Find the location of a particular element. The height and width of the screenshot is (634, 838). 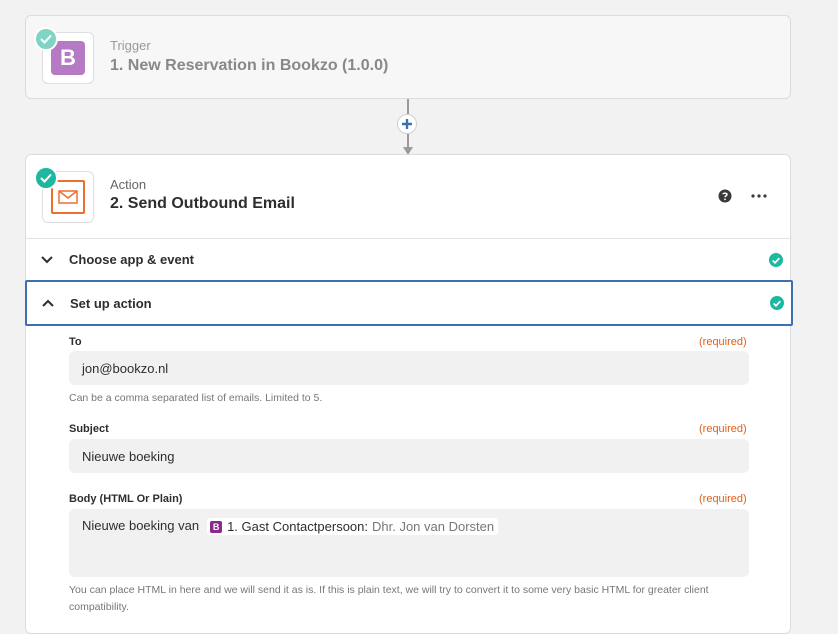

connector-line-top is located at coordinates (408, 106).